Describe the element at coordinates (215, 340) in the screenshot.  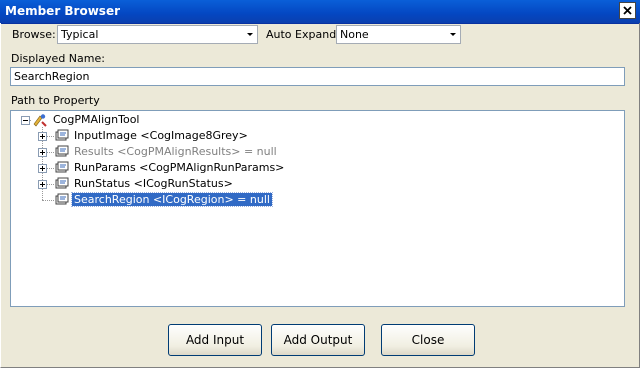
I see `add-input-button: Add Input` at that location.